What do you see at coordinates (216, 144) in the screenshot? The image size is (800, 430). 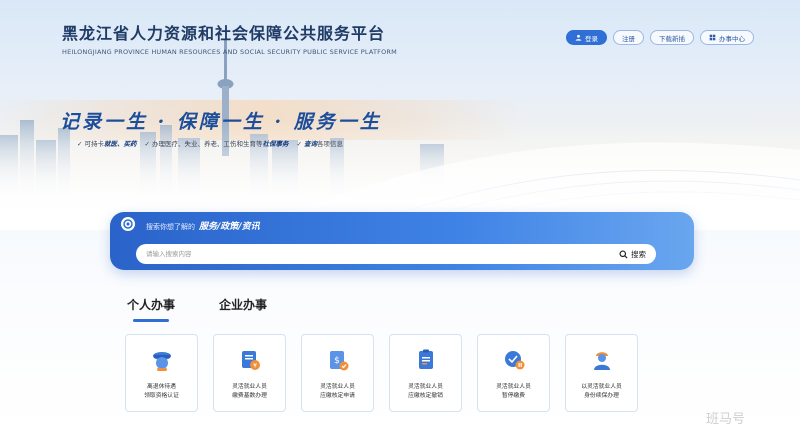 I see `hero-sub-item: ✓ 办理医疗、失业、养老、工伤和生育等社保事务` at bounding box center [216, 144].